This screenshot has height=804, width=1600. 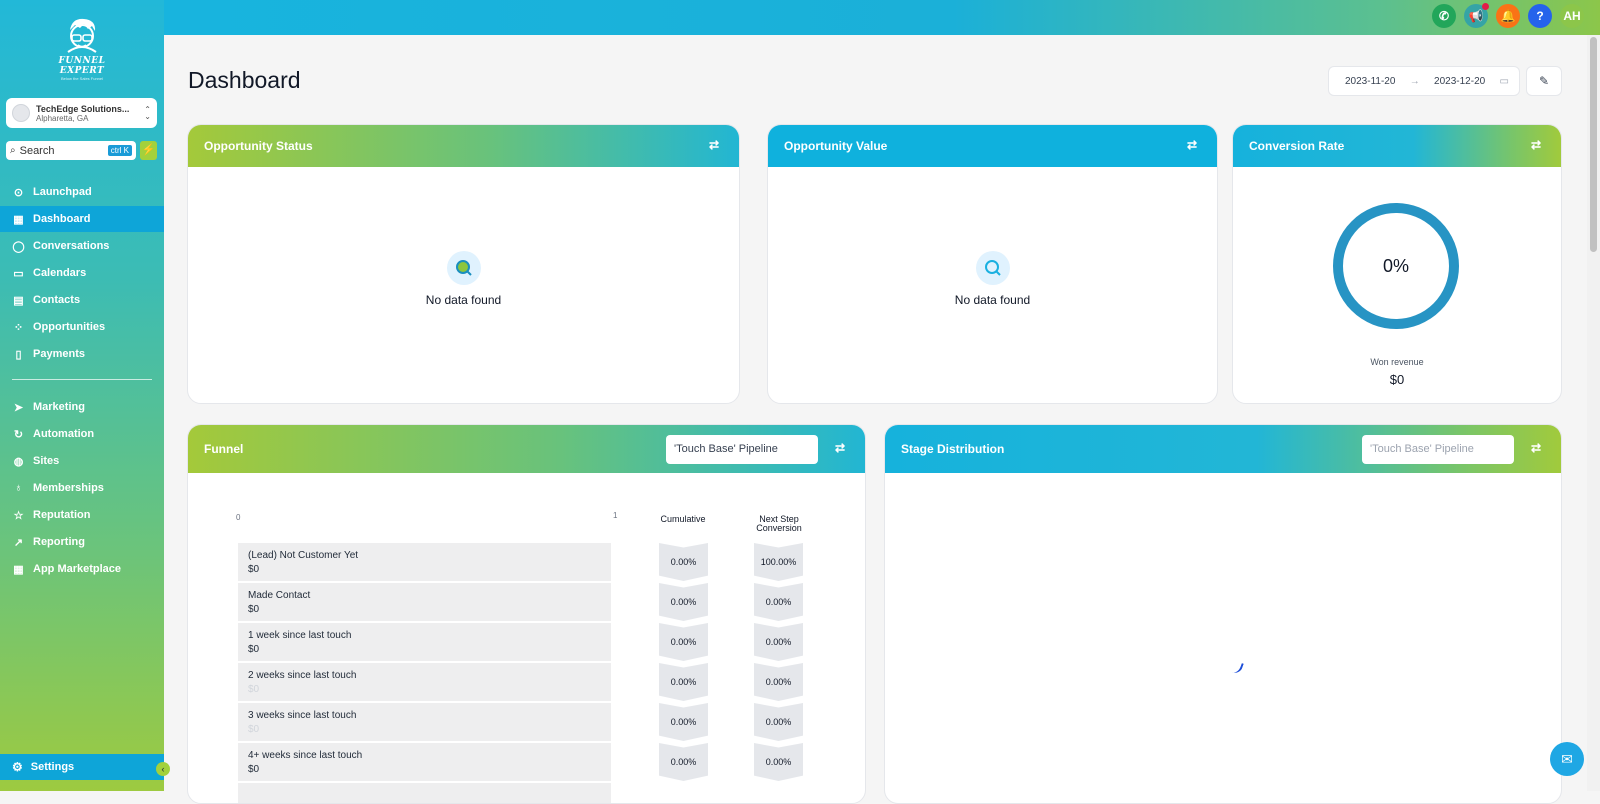 What do you see at coordinates (1508, 16) in the screenshot?
I see `bell-icon: 🔔` at bounding box center [1508, 16].